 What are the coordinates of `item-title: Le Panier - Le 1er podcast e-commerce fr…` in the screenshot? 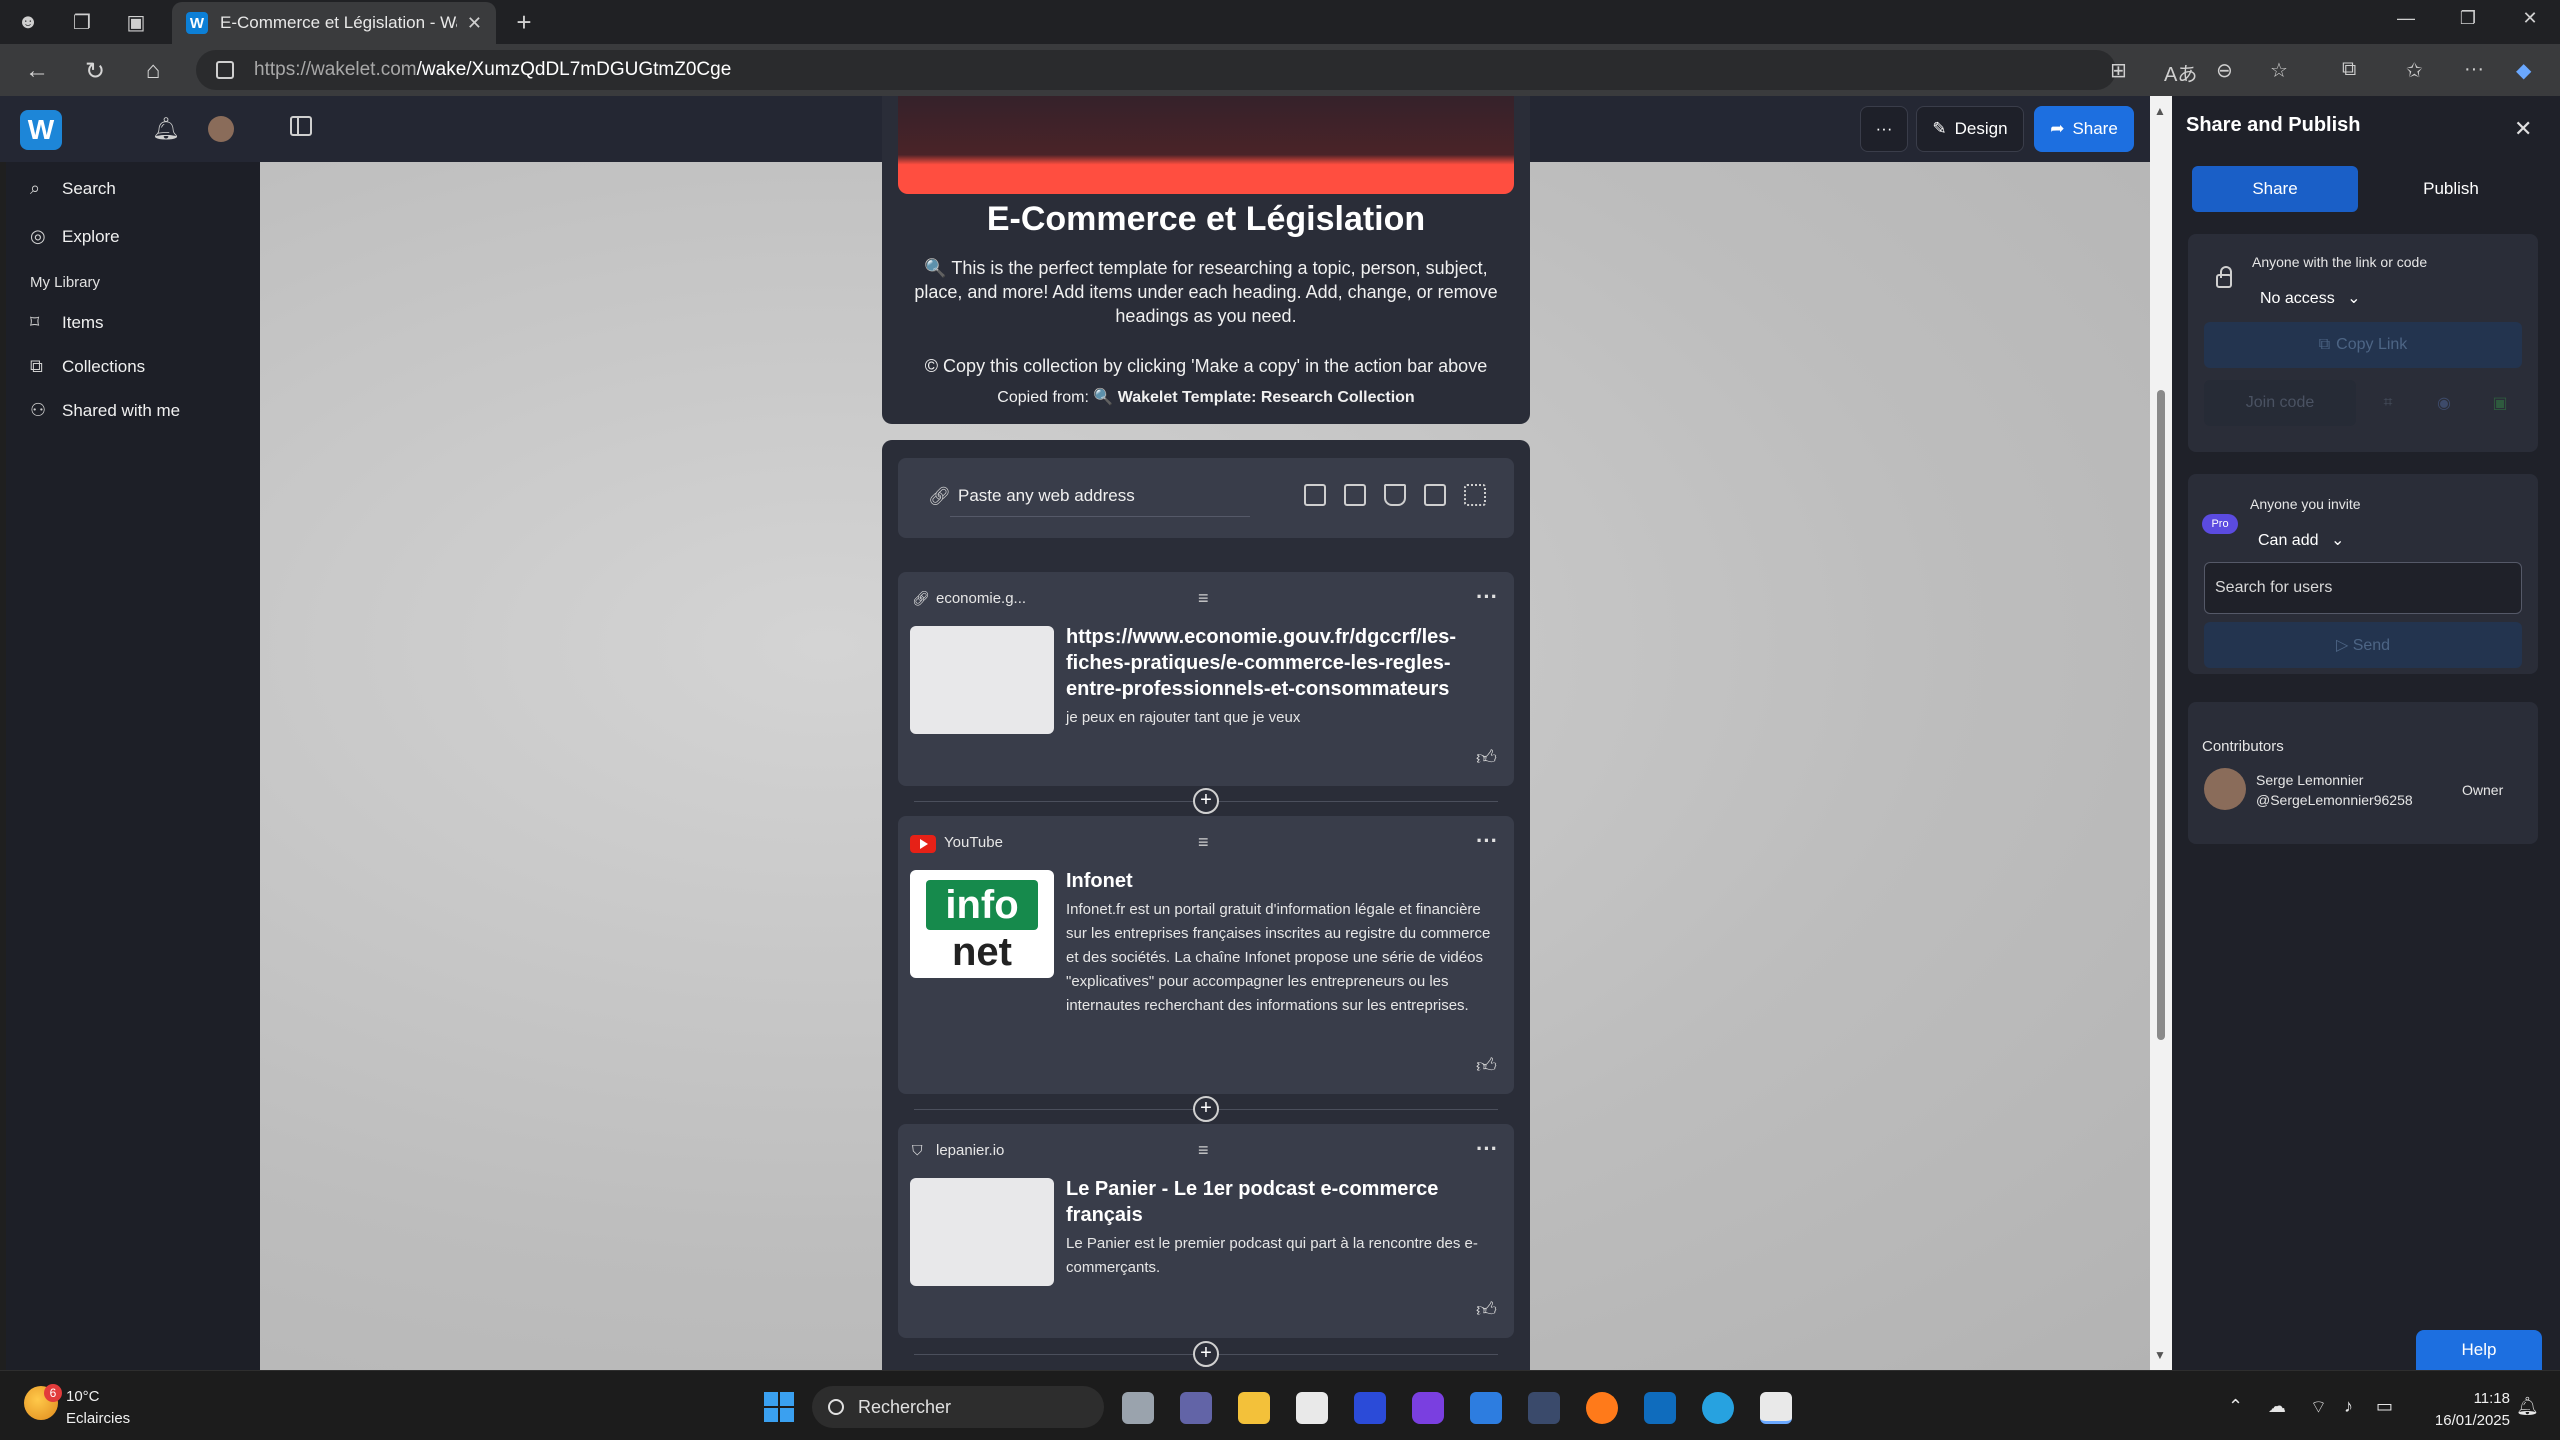 It's located at (1282, 1202).